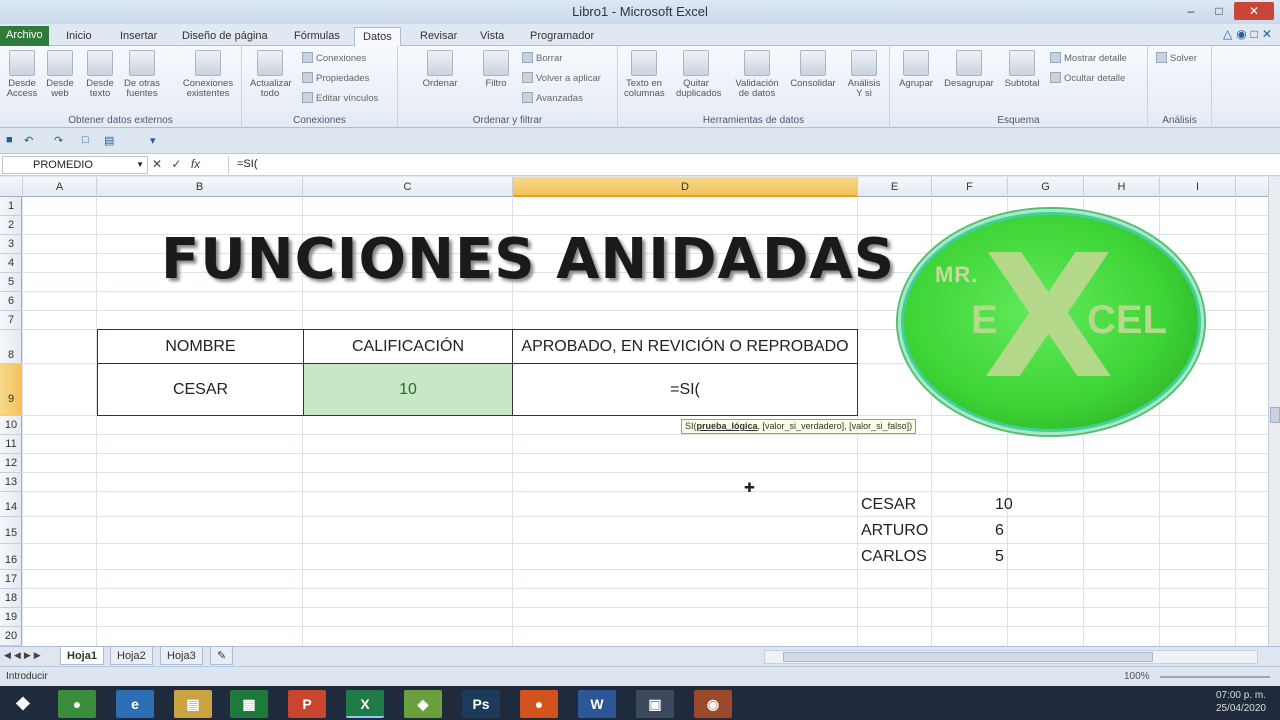 The height and width of the screenshot is (720, 1280). Describe the element at coordinates (200, 389) in the screenshot. I see `table-cell-nombre: CESAR` at that location.